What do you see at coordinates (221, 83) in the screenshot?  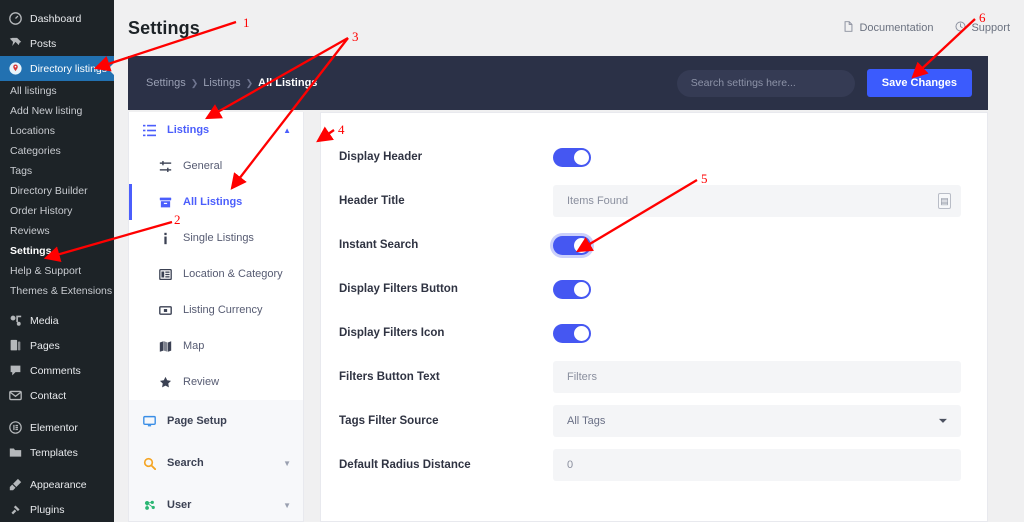 I see `breadcrumb-item: Listings` at bounding box center [221, 83].